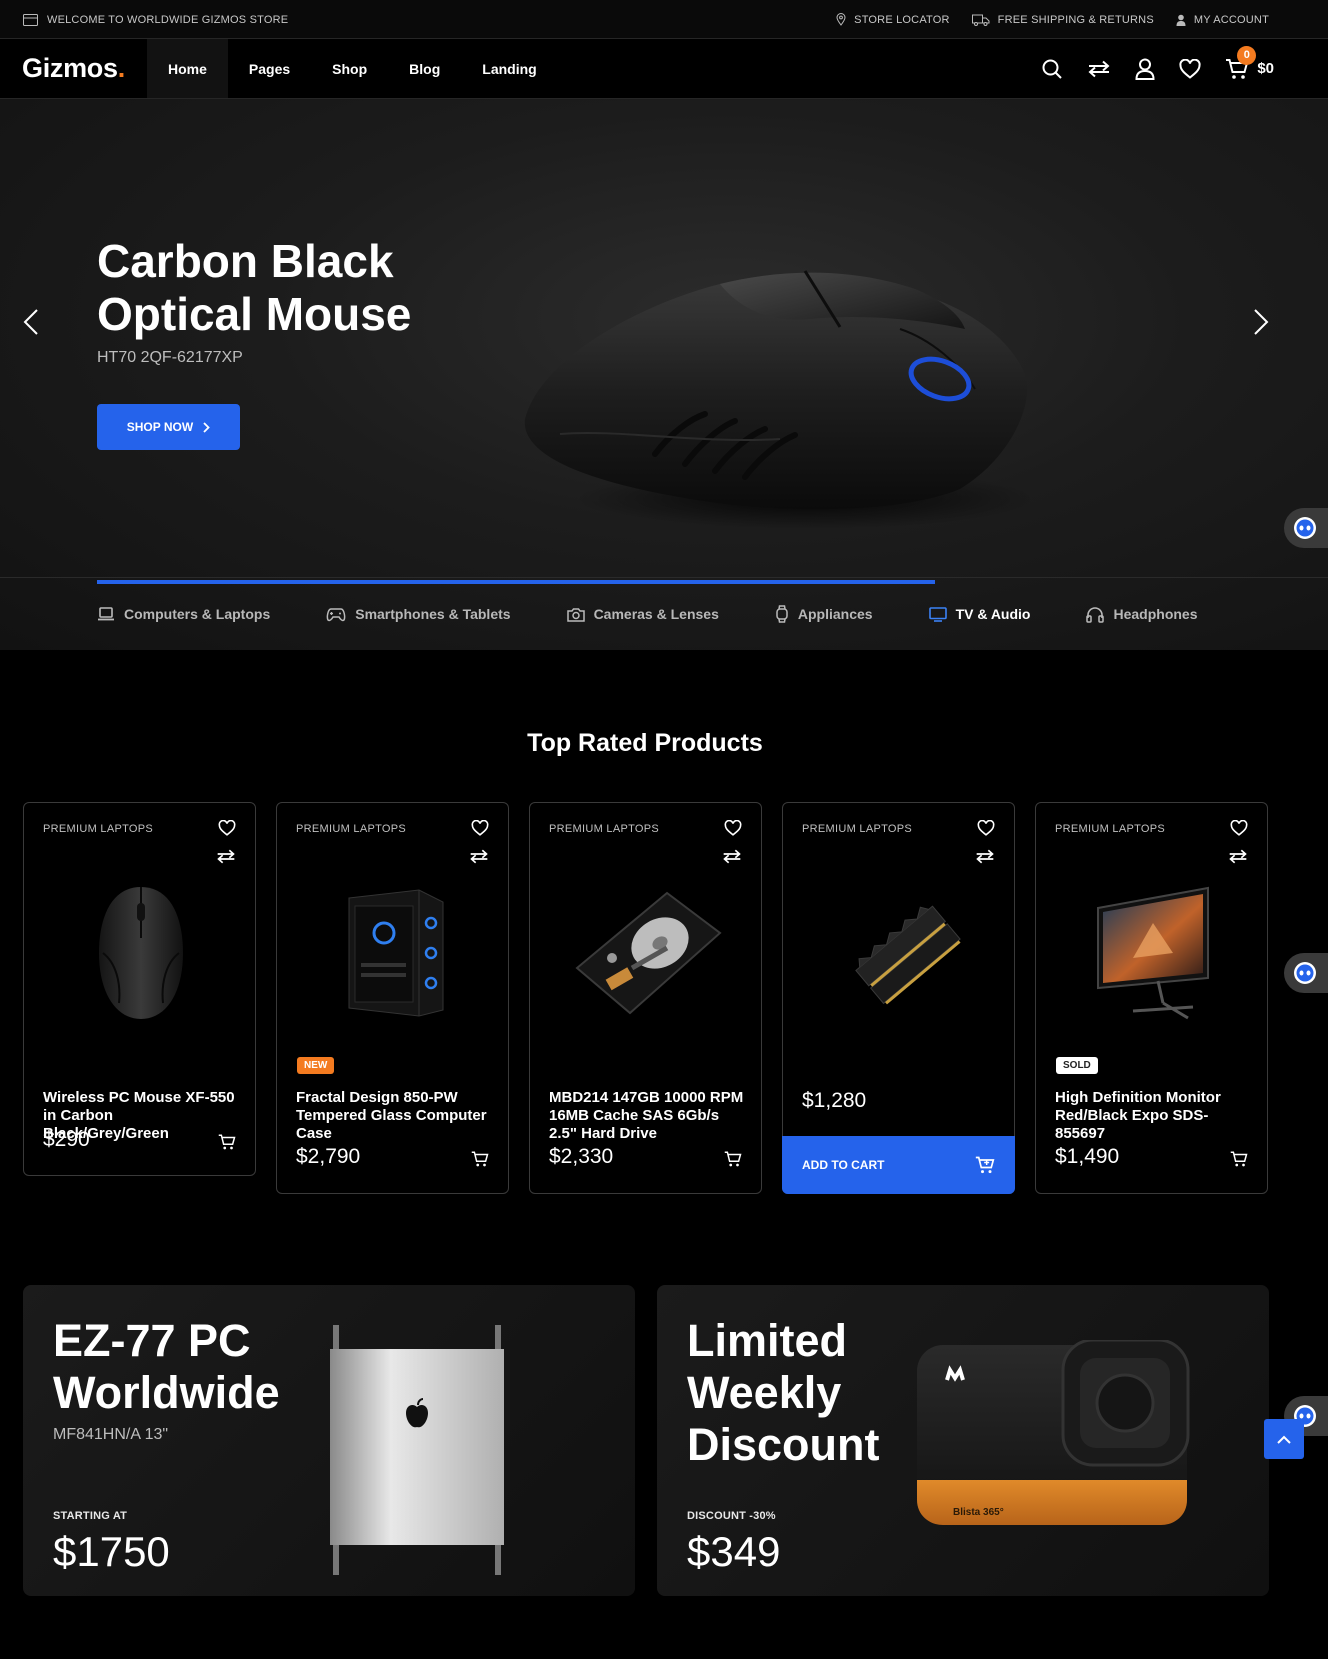  What do you see at coordinates (349, 68) in the screenshot?
I see `nav-shop: Shop` at bounding box center [349, 68].